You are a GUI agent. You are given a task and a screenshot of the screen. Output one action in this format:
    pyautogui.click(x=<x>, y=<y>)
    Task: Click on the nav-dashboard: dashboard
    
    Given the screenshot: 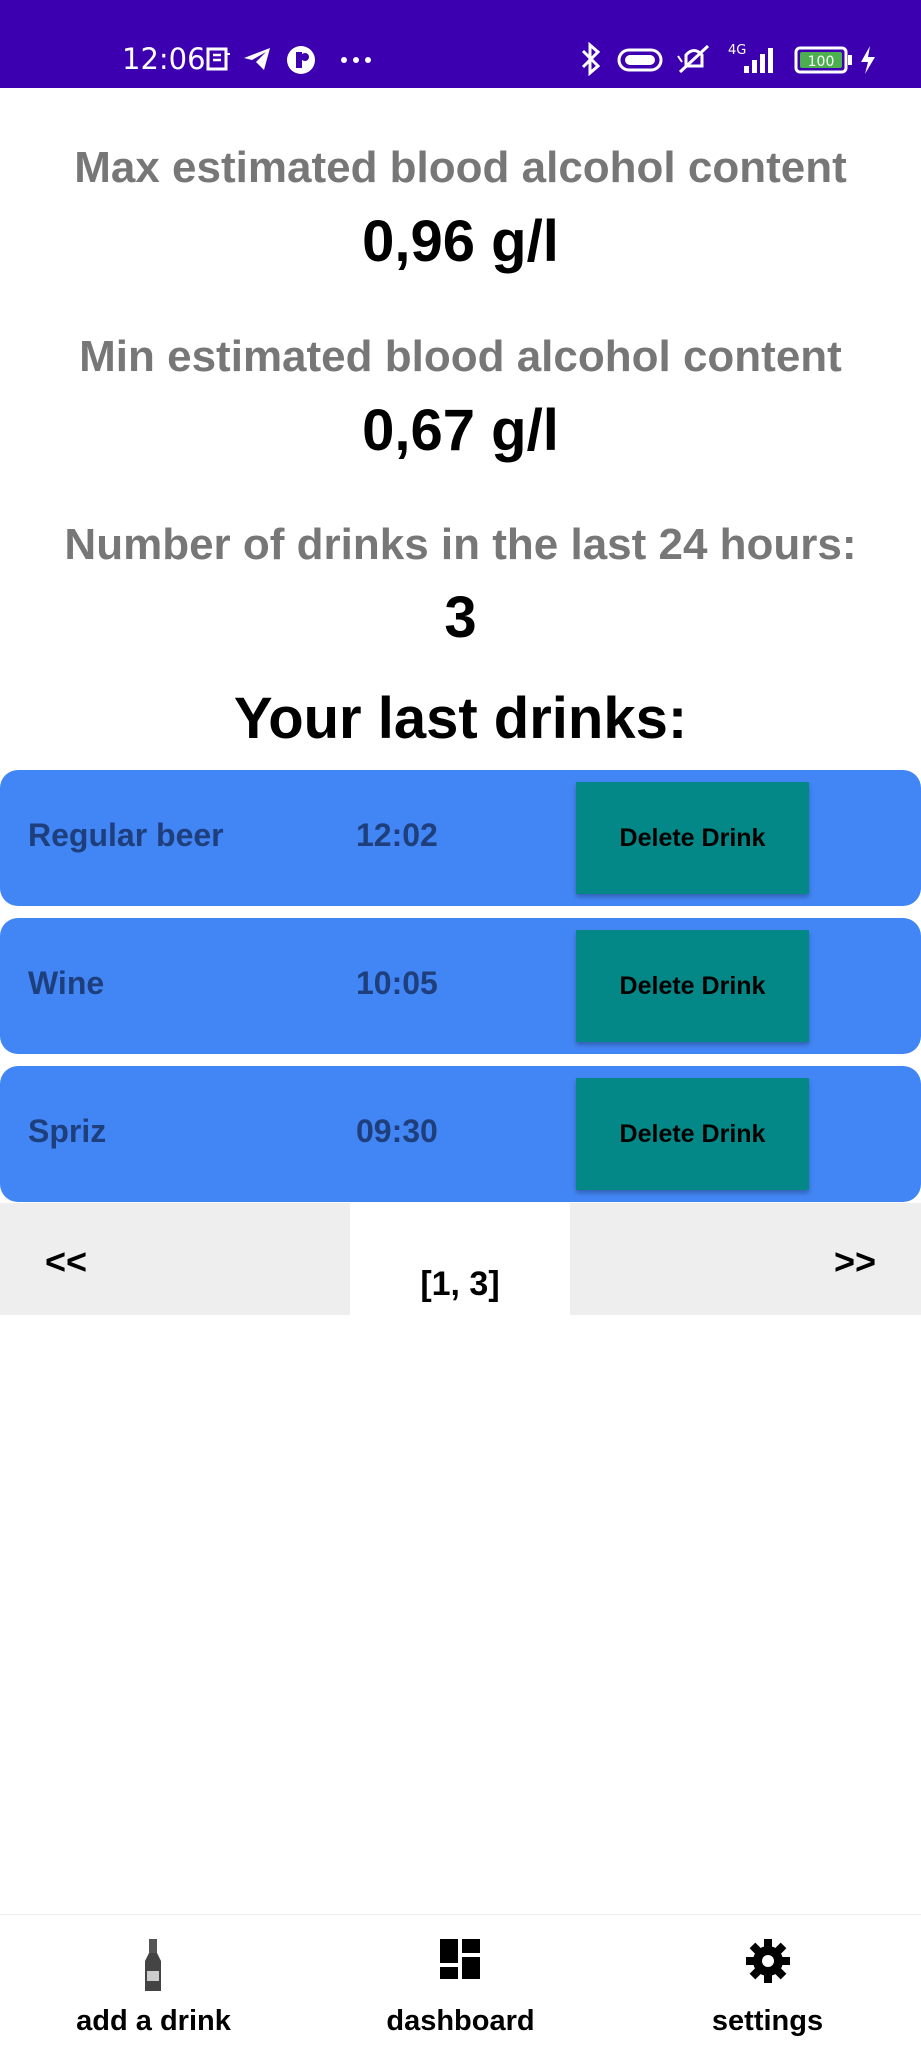 What is the action you would take?
    pyautogui.click(x=460, y=1982)
    